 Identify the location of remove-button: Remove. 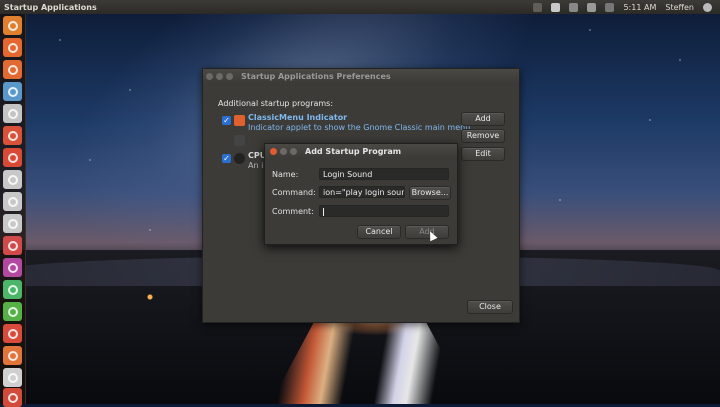
(483, 136).